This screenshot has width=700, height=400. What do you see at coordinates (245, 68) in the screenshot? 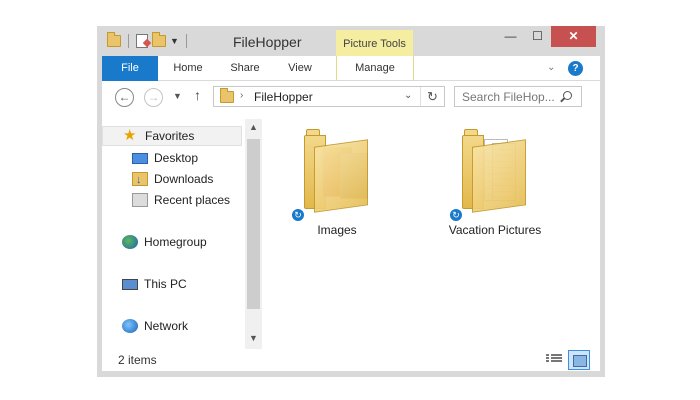
I see `tab-share: Share` at bounding box center [245, 68].